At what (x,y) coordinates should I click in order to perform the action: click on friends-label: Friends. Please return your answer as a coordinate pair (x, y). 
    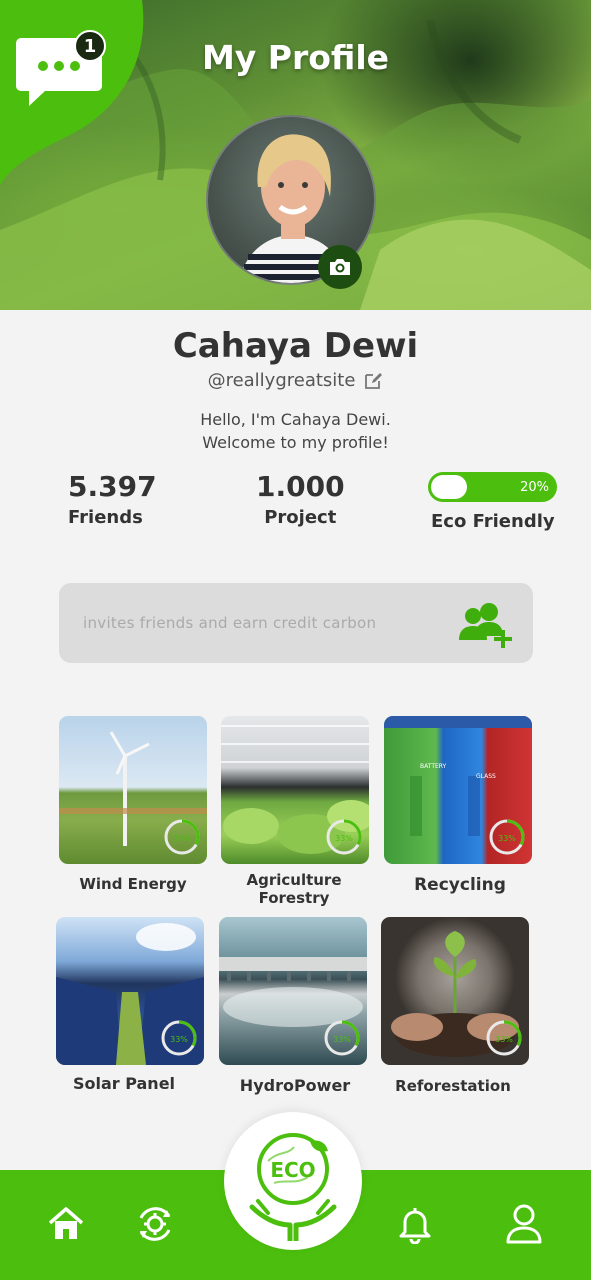
    Looking at the image, I should click on (105, 517).